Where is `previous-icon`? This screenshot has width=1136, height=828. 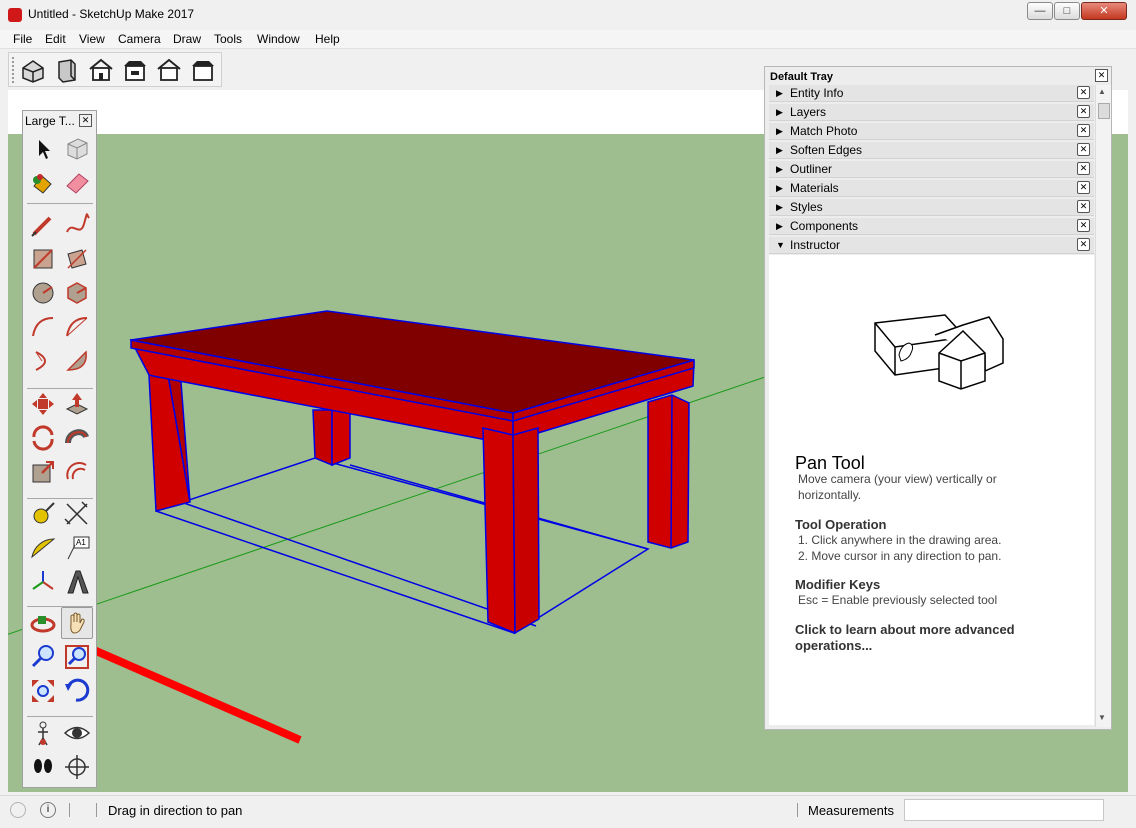 previous-icon is located at coordinates (77, 691).